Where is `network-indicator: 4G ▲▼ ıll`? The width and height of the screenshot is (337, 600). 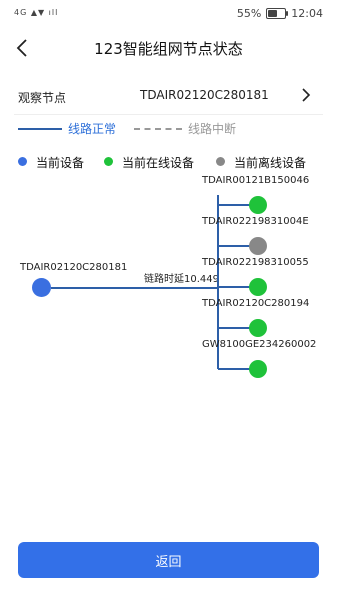
network-indicator: 4G ▲▼ ıll is located at coordinates (36, 12).